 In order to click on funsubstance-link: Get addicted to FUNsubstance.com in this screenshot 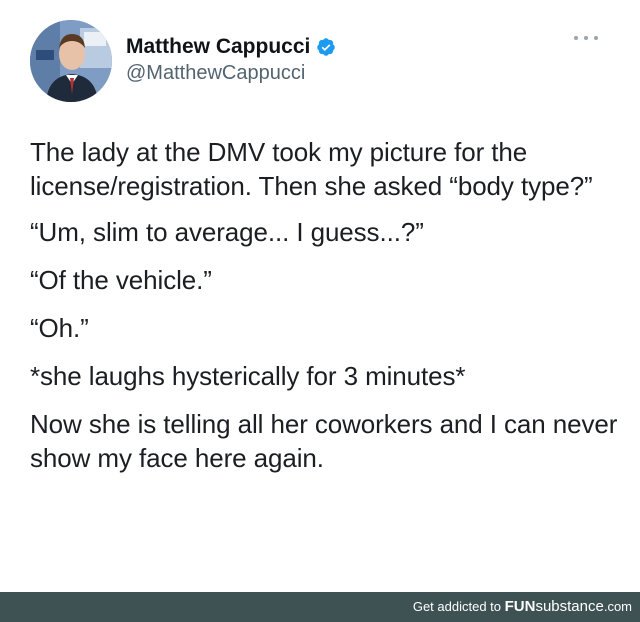, I will do `click(522, 607)`.